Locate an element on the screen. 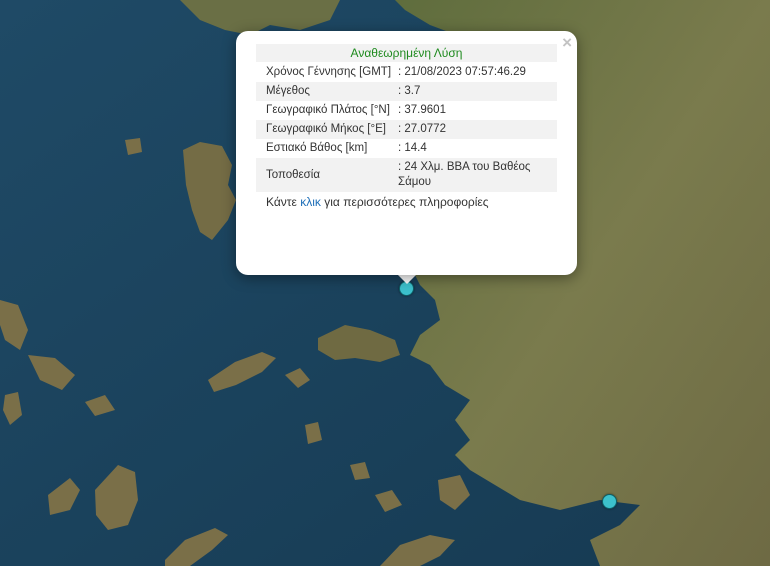  more-prefix: Κάντε is located at coordinates (281, 202).